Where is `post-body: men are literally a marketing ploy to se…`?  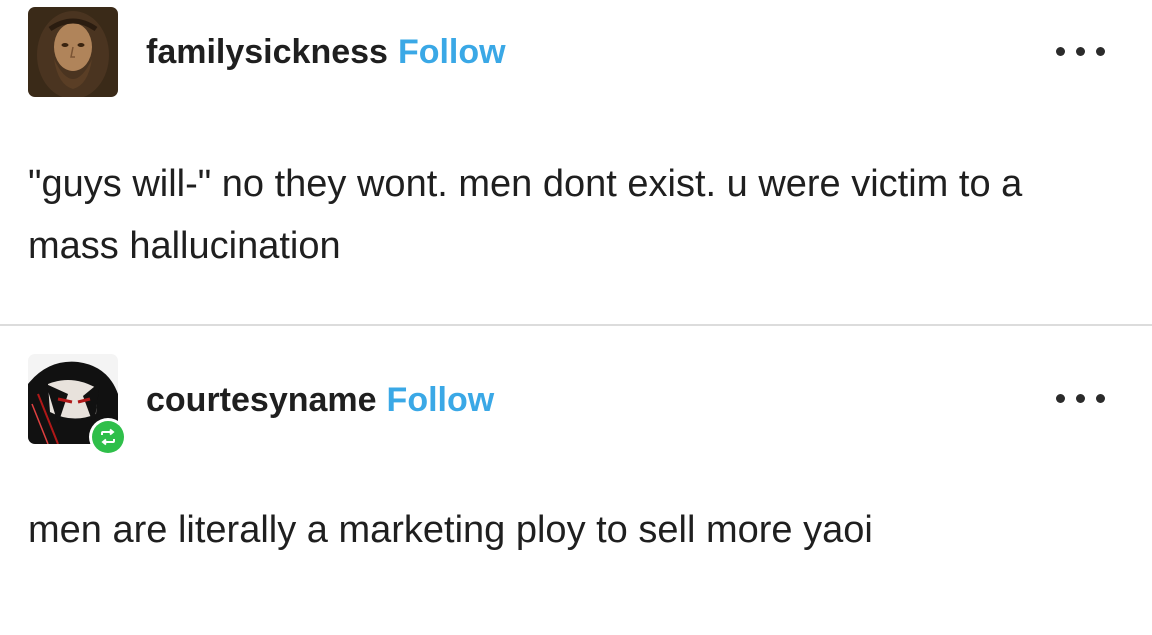
post-body: men are literally a marketing ploy to se… is located at coordinates (450, 530).